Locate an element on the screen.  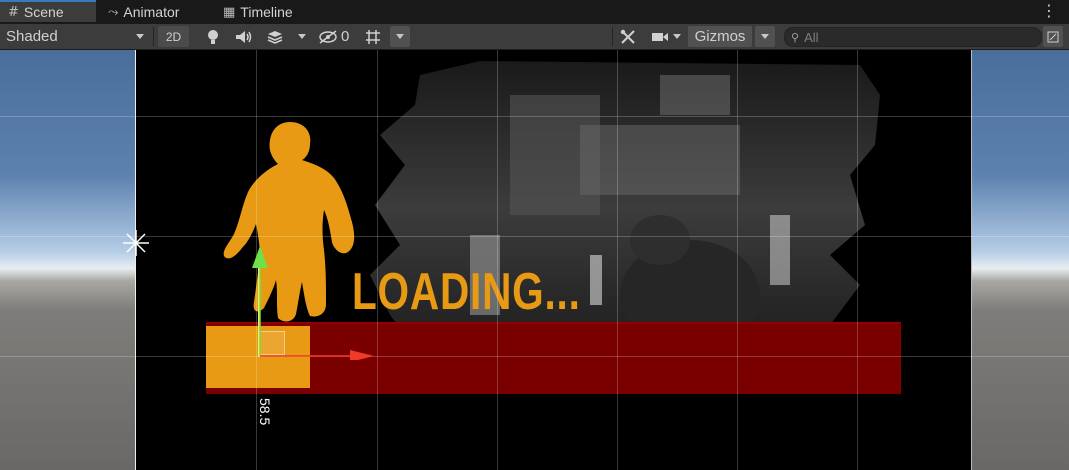
camera-settings-button is located at coordinates (666, 36).